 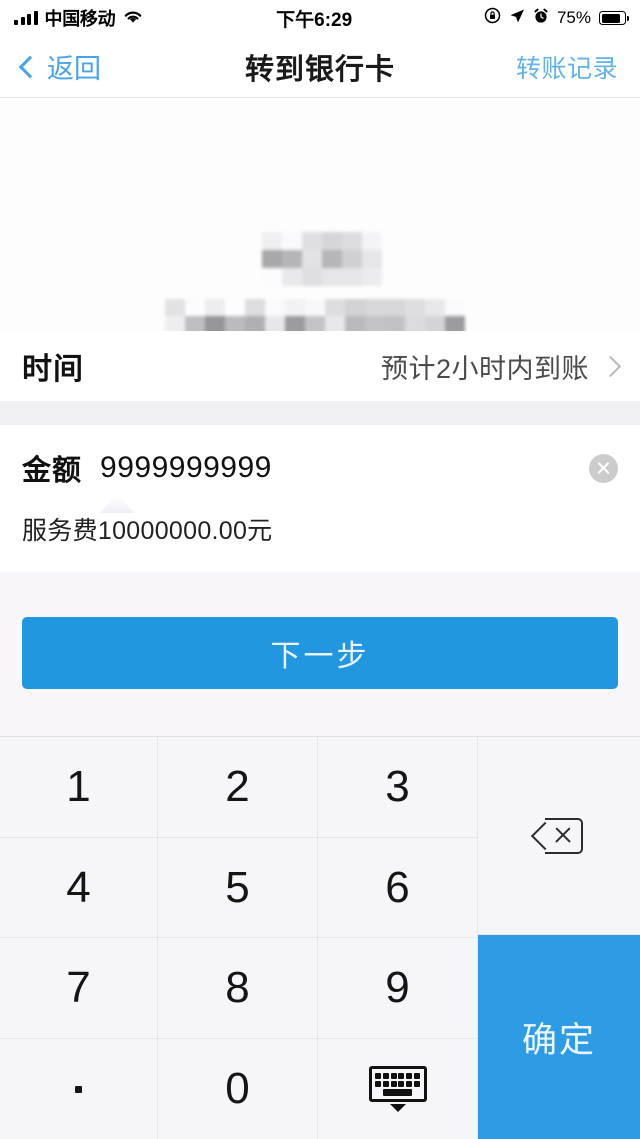 What do you see at coordinates (610, 366) in the screenshot?
I see `chevron-right-icon` at bounding box center [610, 366].